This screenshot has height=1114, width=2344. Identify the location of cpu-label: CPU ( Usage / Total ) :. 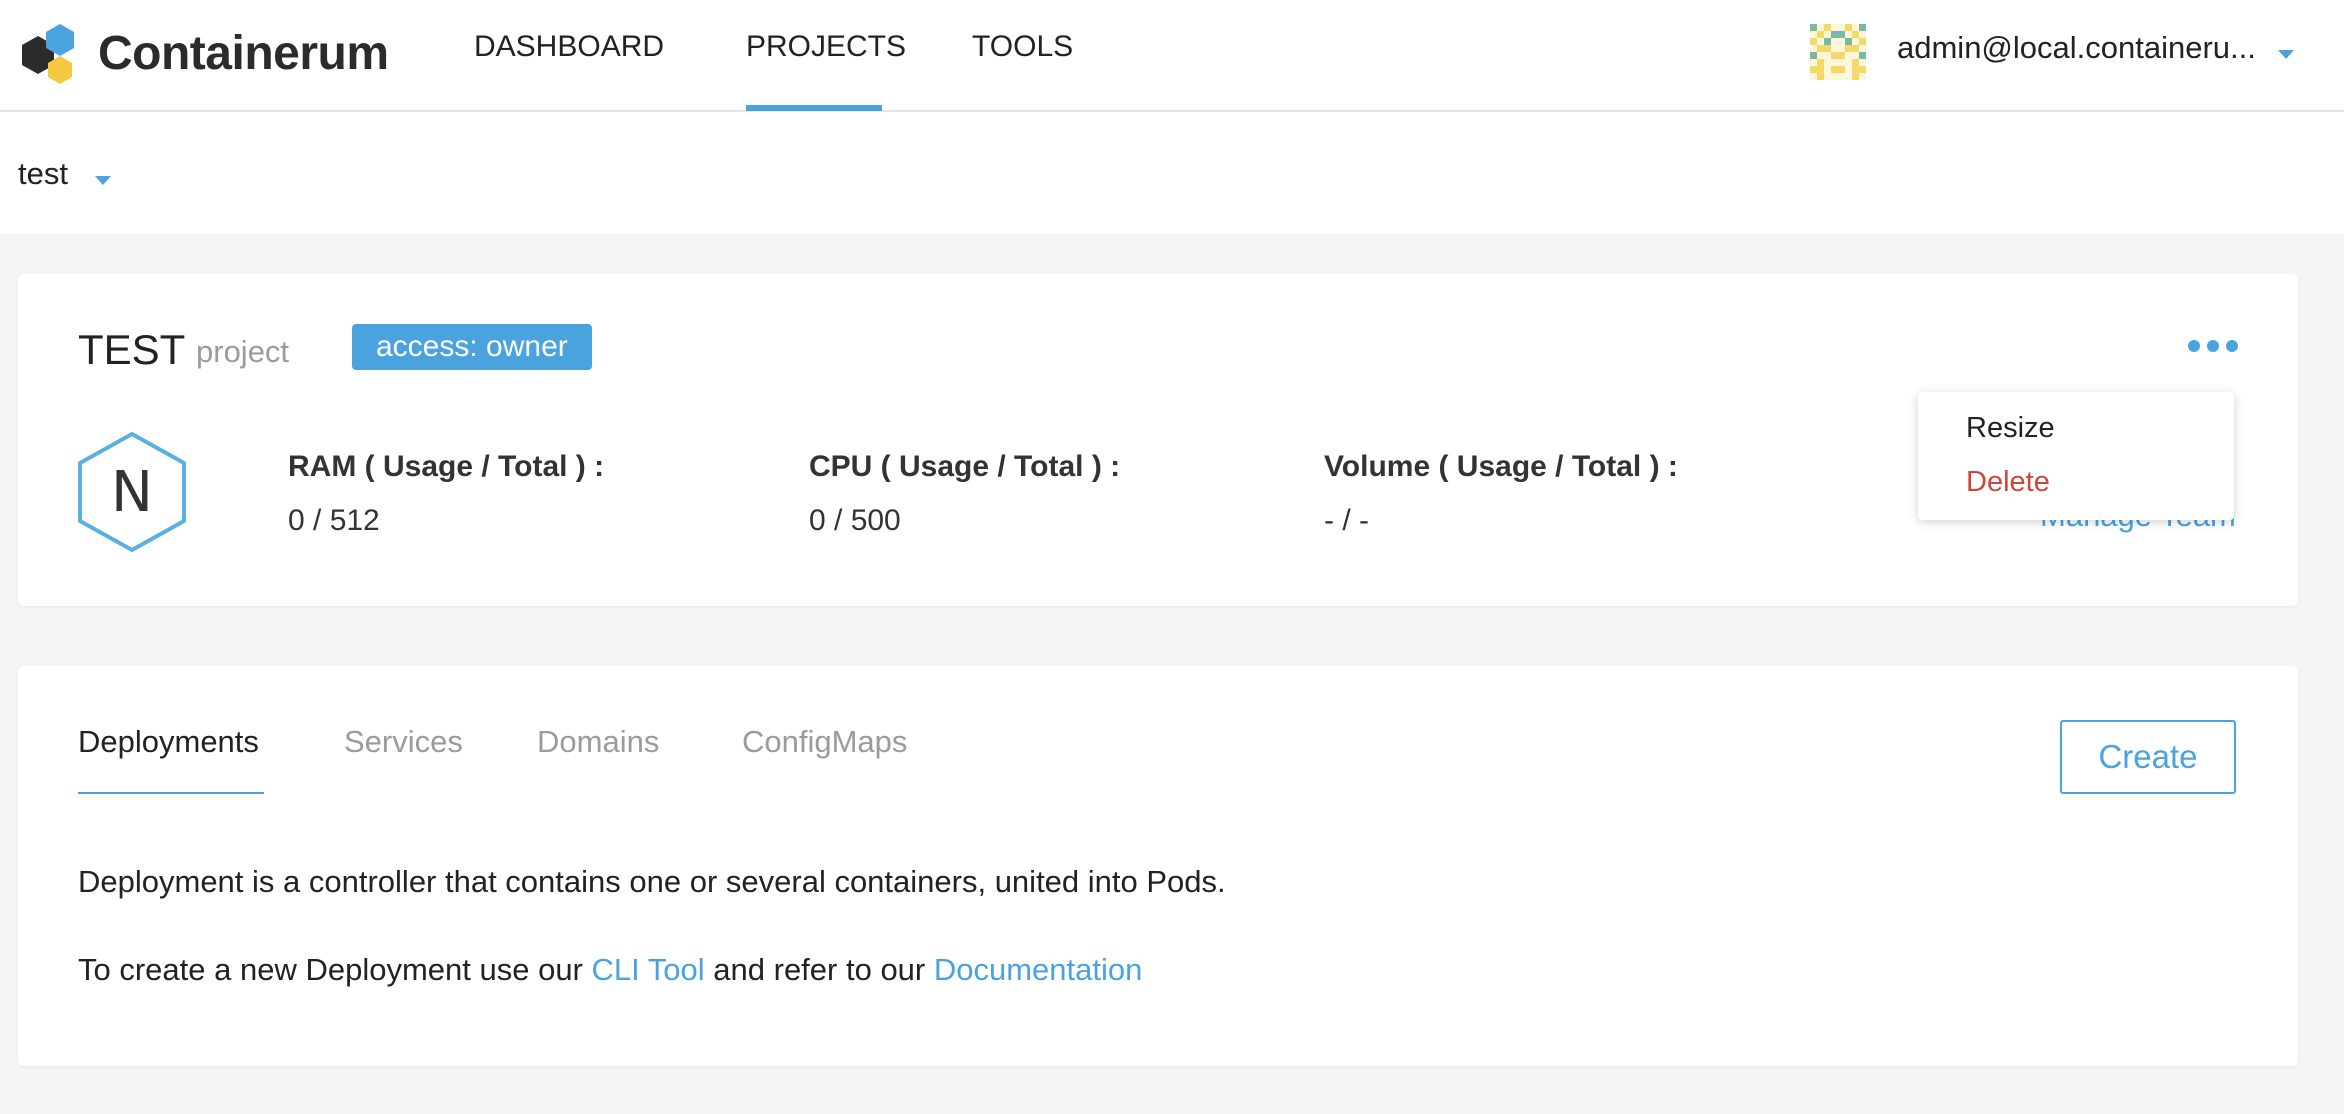
(965, 466).